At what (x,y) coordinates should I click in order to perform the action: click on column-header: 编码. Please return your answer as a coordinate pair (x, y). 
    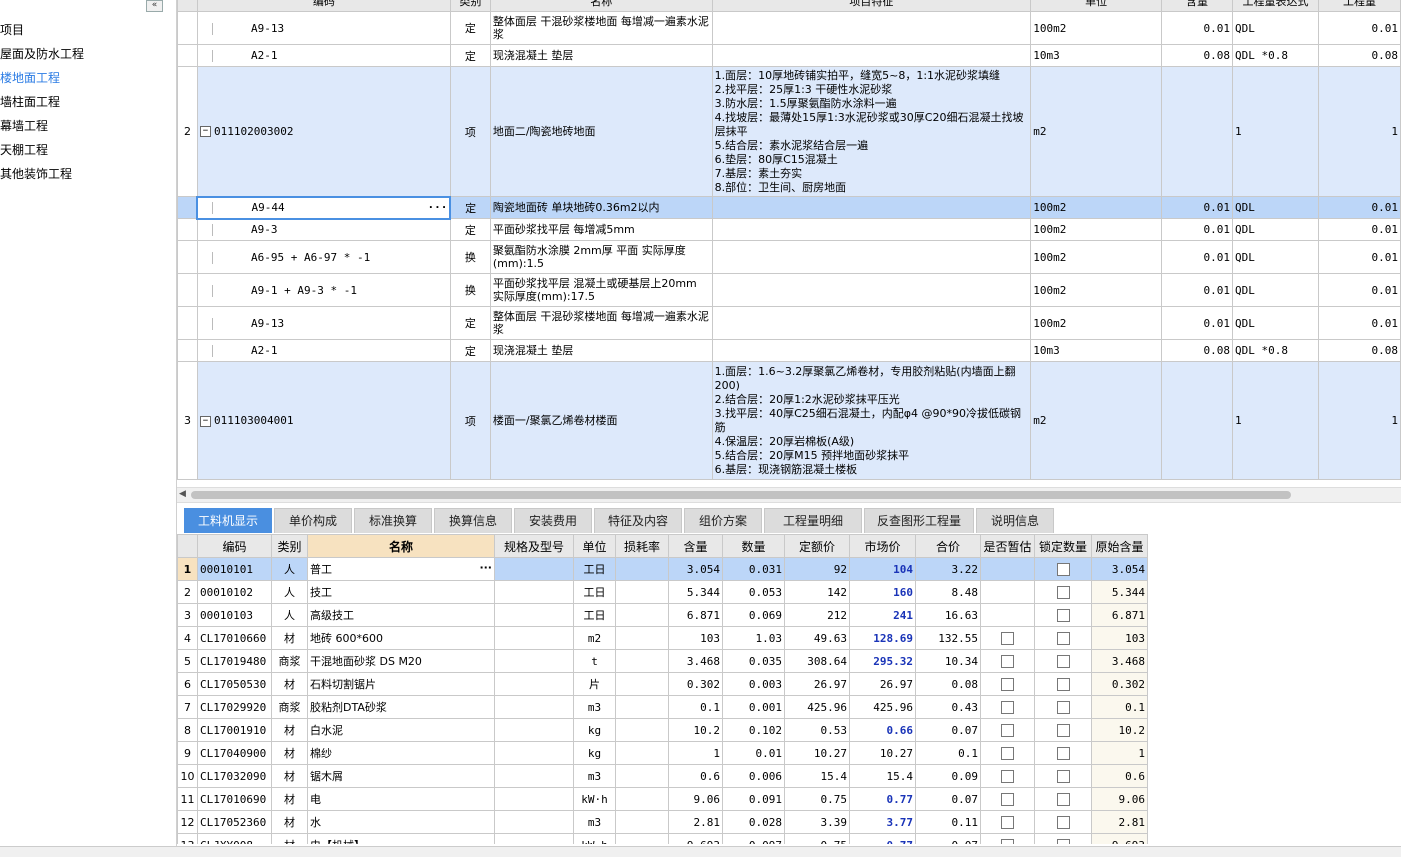
    Looking at the image, I should click on (323, 6).